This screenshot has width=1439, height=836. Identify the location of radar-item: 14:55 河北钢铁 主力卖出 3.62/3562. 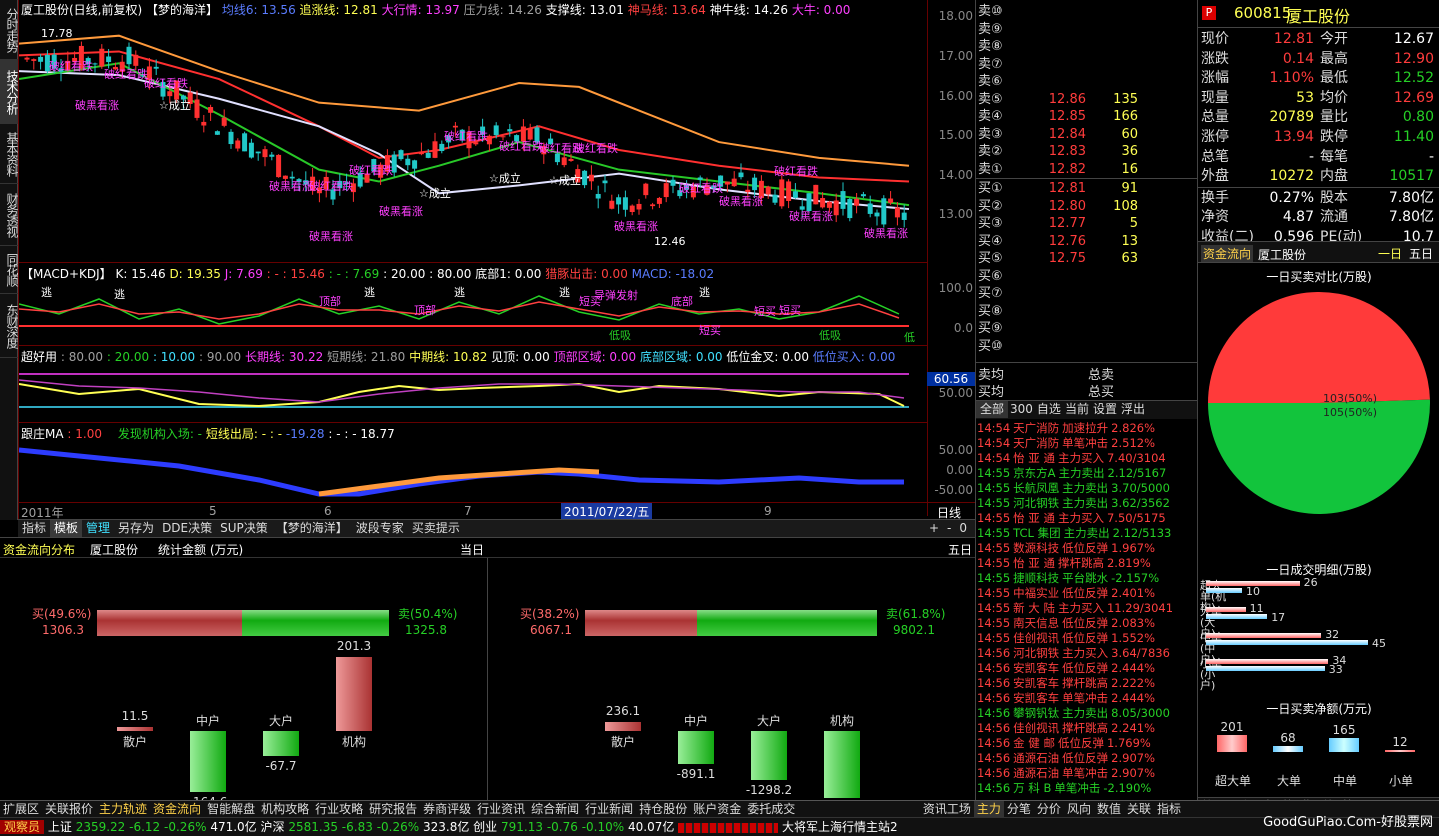
(1086, 503).